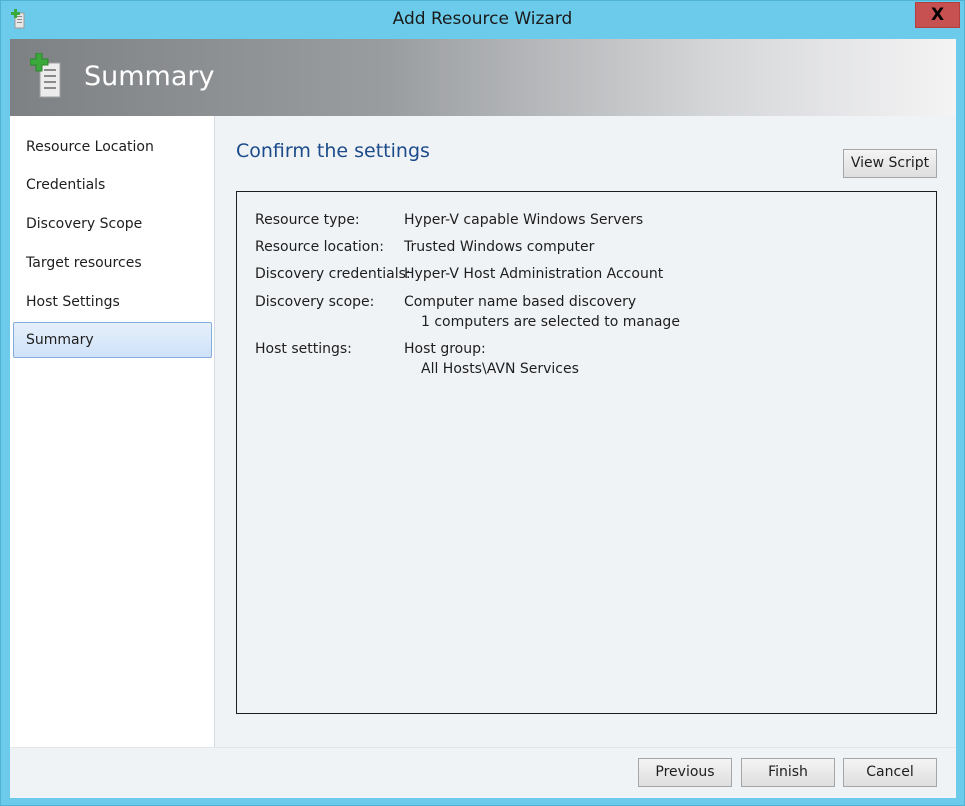  What do you see at coordinates (890, 163) in the screenshot?
I see `view-script-button: View Script` at bounding box center [890, 163].